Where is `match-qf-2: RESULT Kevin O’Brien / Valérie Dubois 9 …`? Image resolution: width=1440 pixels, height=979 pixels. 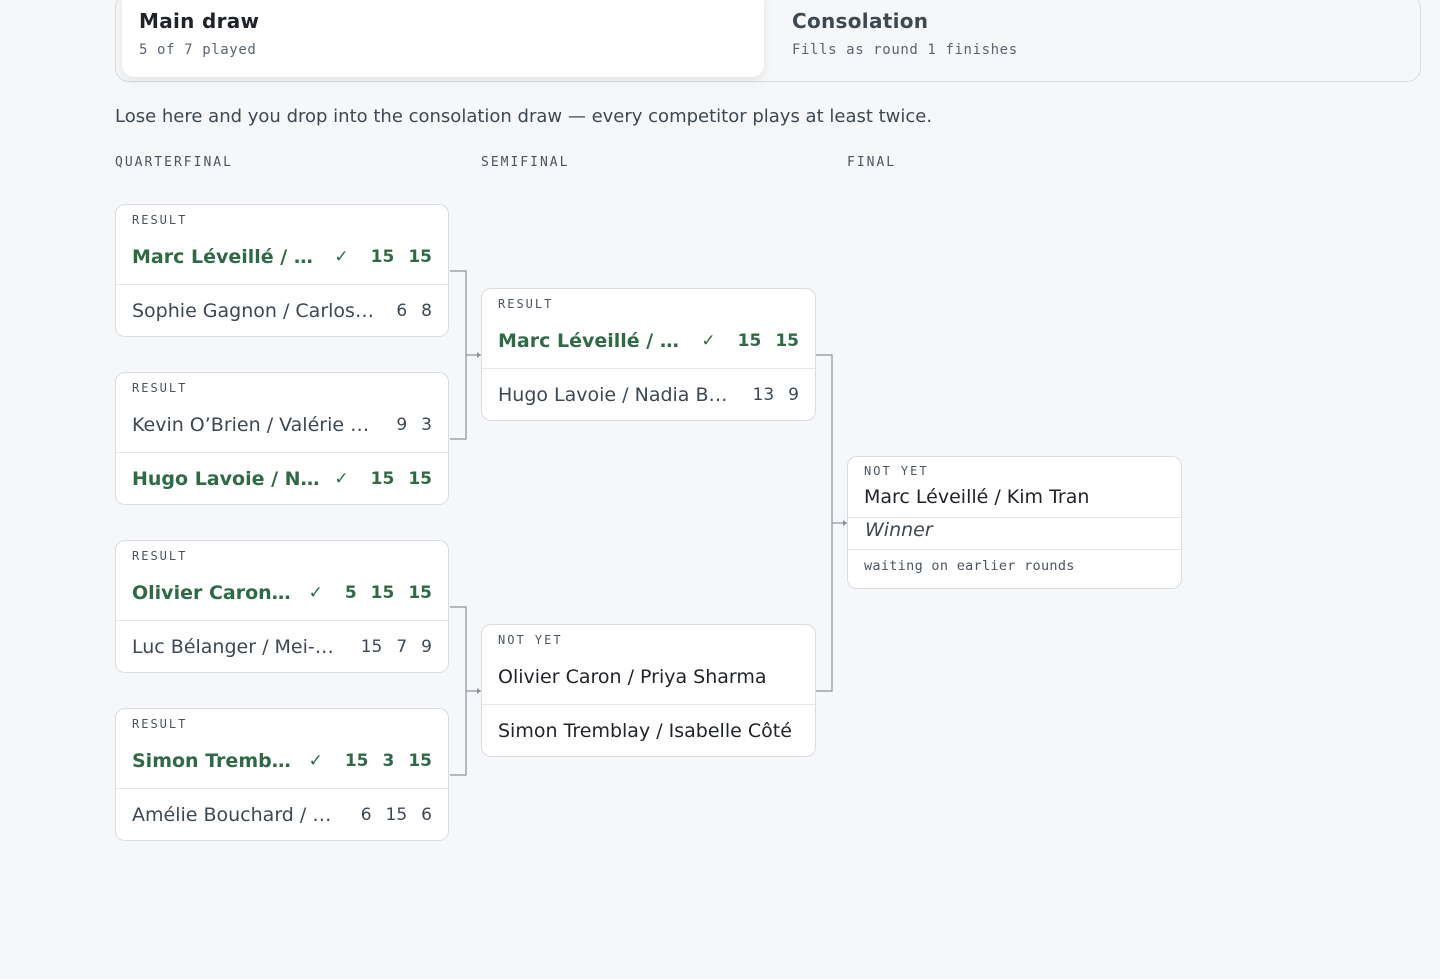 match-qf-2: RESULT Kevin O’Brien / Valérie Dubois 9 … is located at coordinates (282, 438).